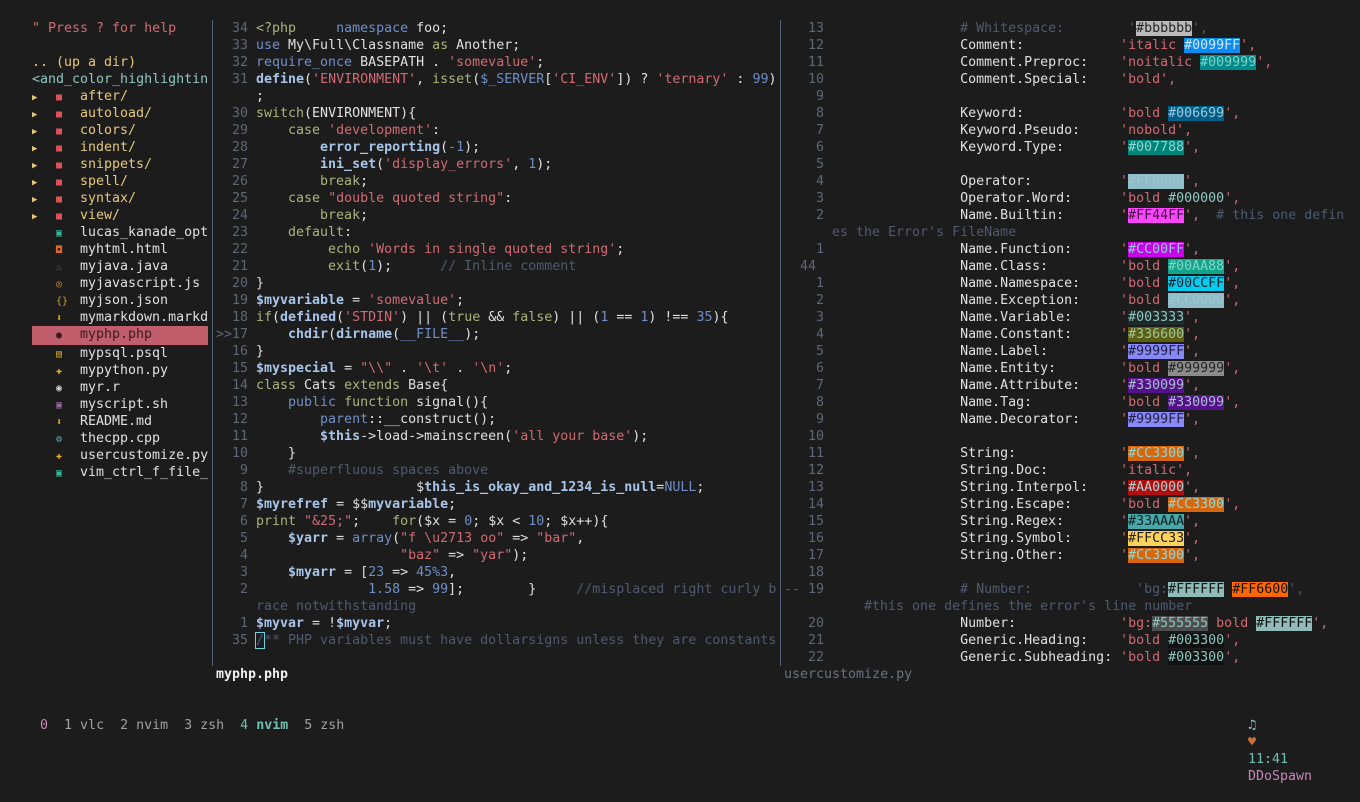 This screenshot has width=1360, height=802. What do you see at coordinates (120, 317) in the screenshot?
I see `tree-file-item: ⬇ mymarkdown.markdo` at bounding box center [120, 317].